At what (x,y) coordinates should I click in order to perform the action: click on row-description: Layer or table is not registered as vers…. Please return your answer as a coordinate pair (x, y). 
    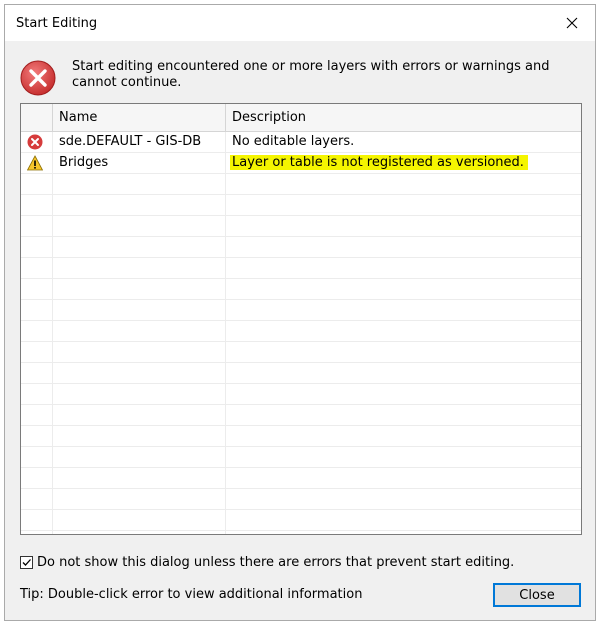
    Looking at the image, I should click on (403, 163).